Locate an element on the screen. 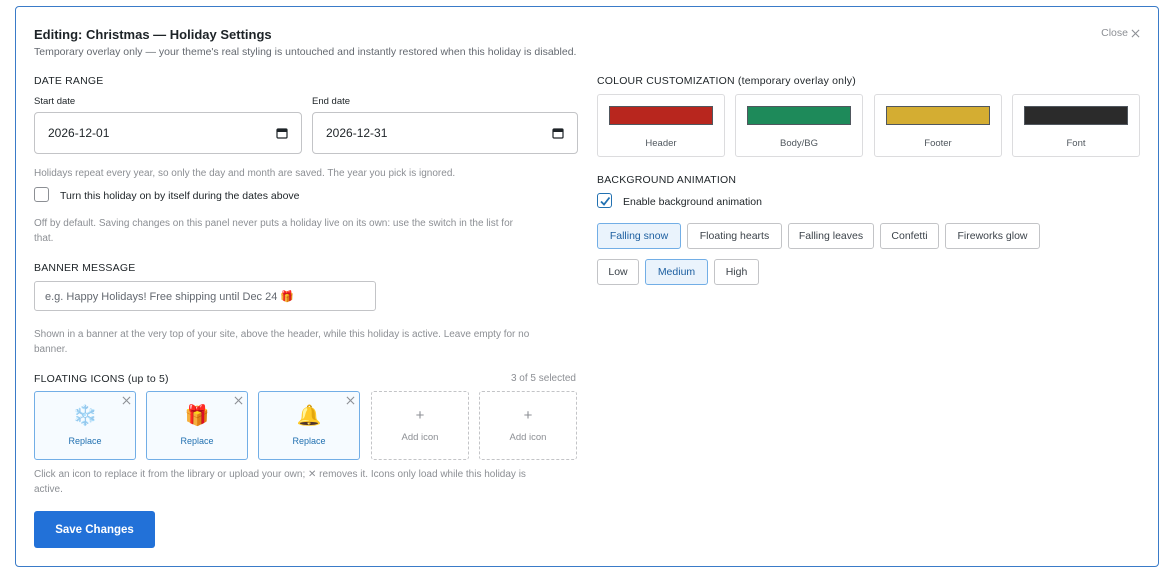 The width and height of the screenshot is (1173, 580). add-icon-slot-2: + Add icon is located at coordinates (528, 425).